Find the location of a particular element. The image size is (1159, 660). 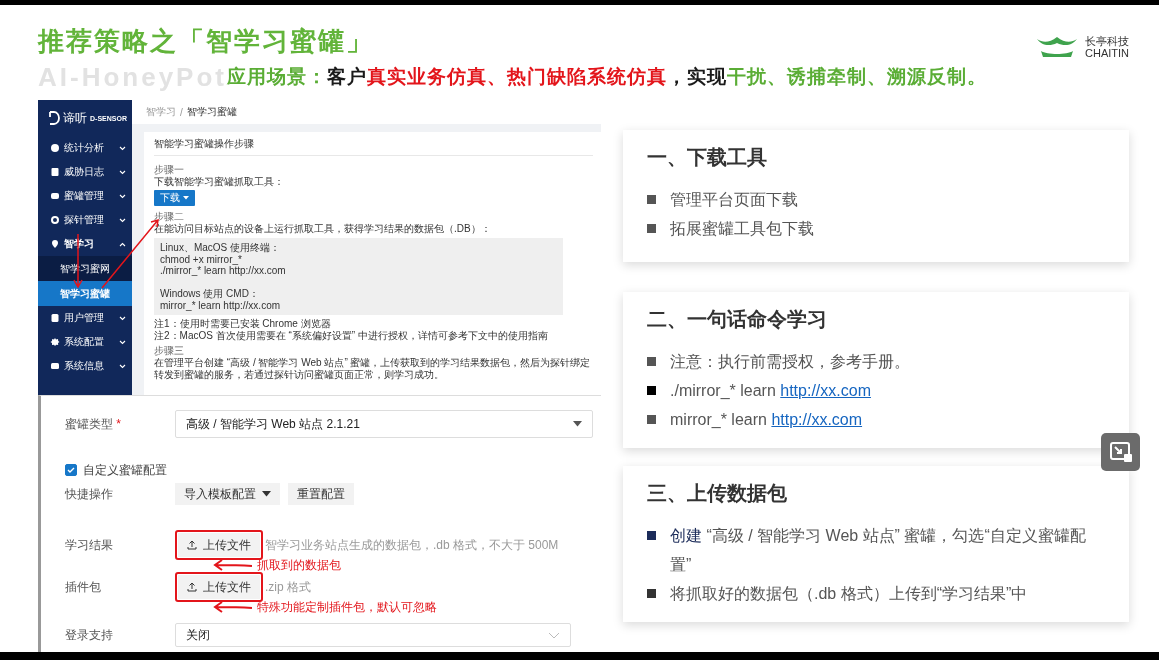

annotation-text: 特殊功能定制插件包，默认可忽略 is located at coordinates (347, 607).